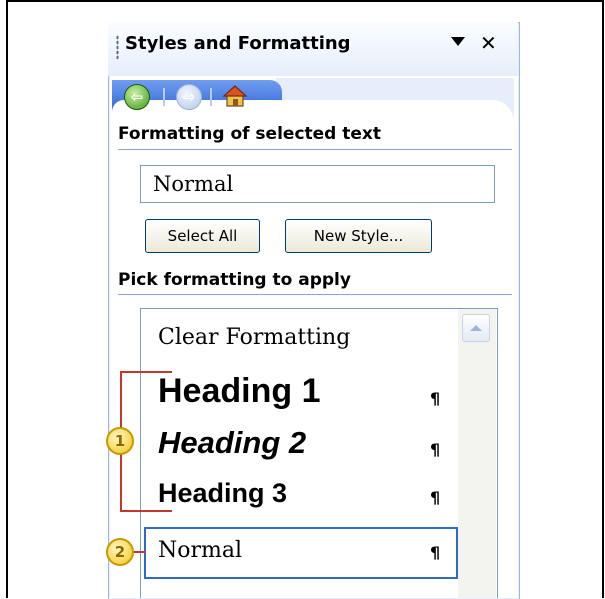  I want to click on list-scrollbar, so click(477, 453).